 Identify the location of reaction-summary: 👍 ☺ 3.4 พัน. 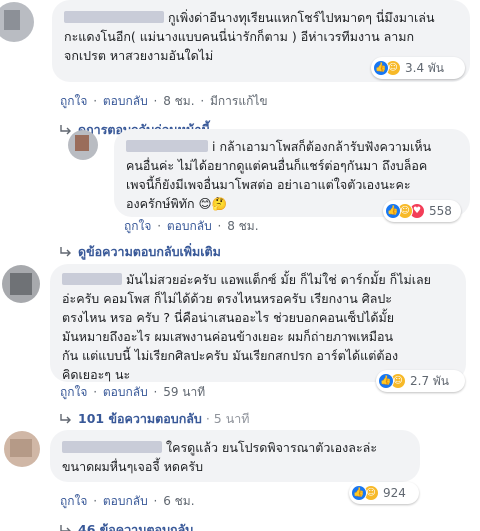
(418, 68).